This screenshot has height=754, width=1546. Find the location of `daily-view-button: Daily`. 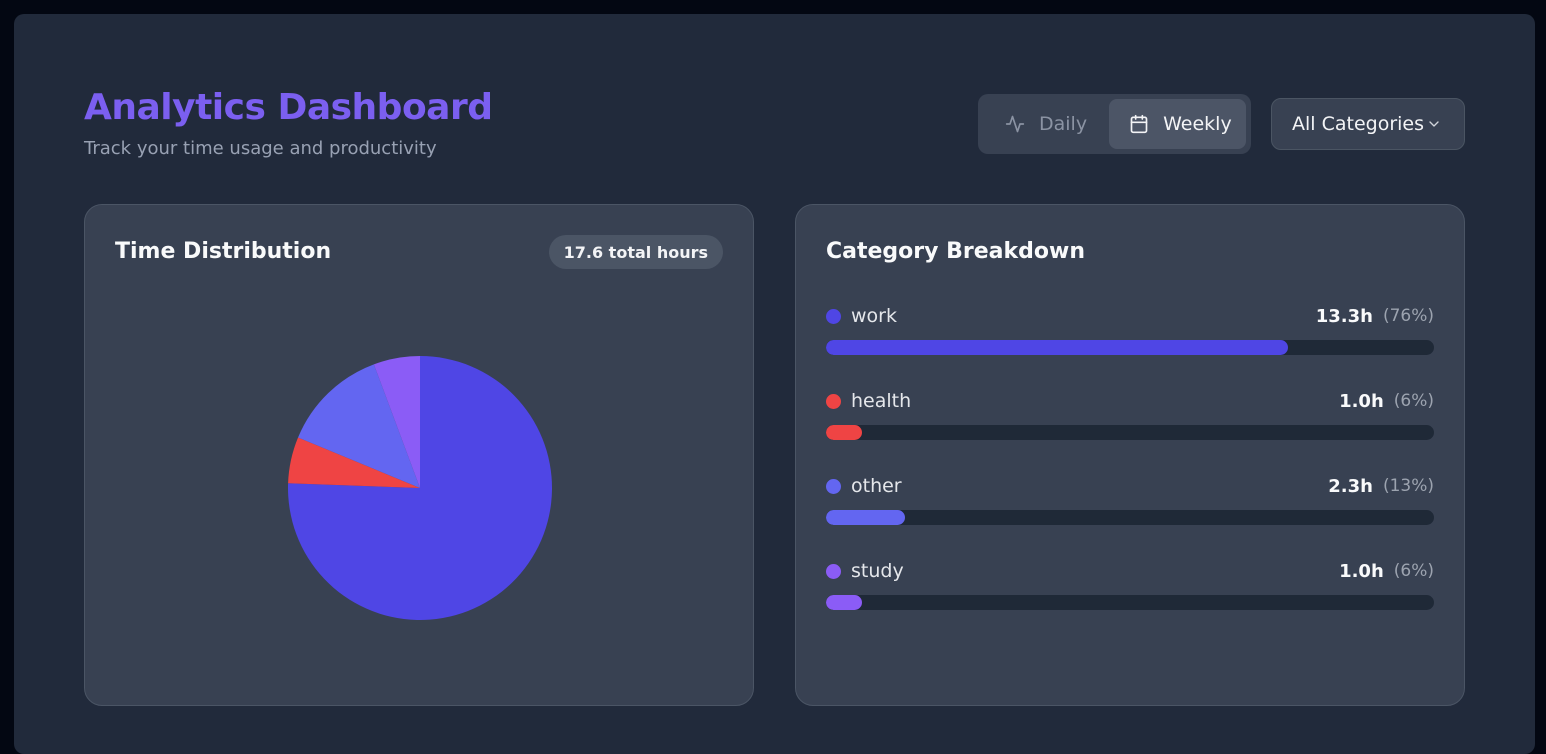

daily-view-button: Daily is located at coordinates (1046, 124).